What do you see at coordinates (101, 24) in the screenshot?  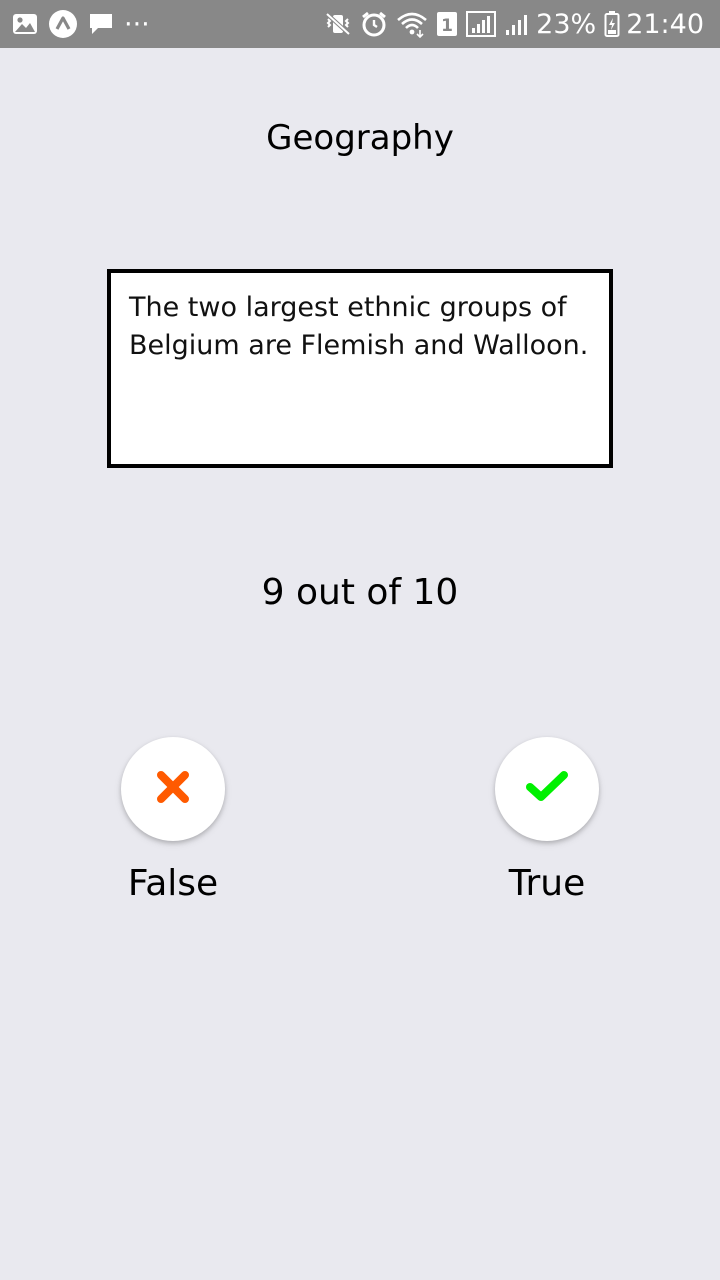 I see `message-icon` at bounding box center [101, 24].